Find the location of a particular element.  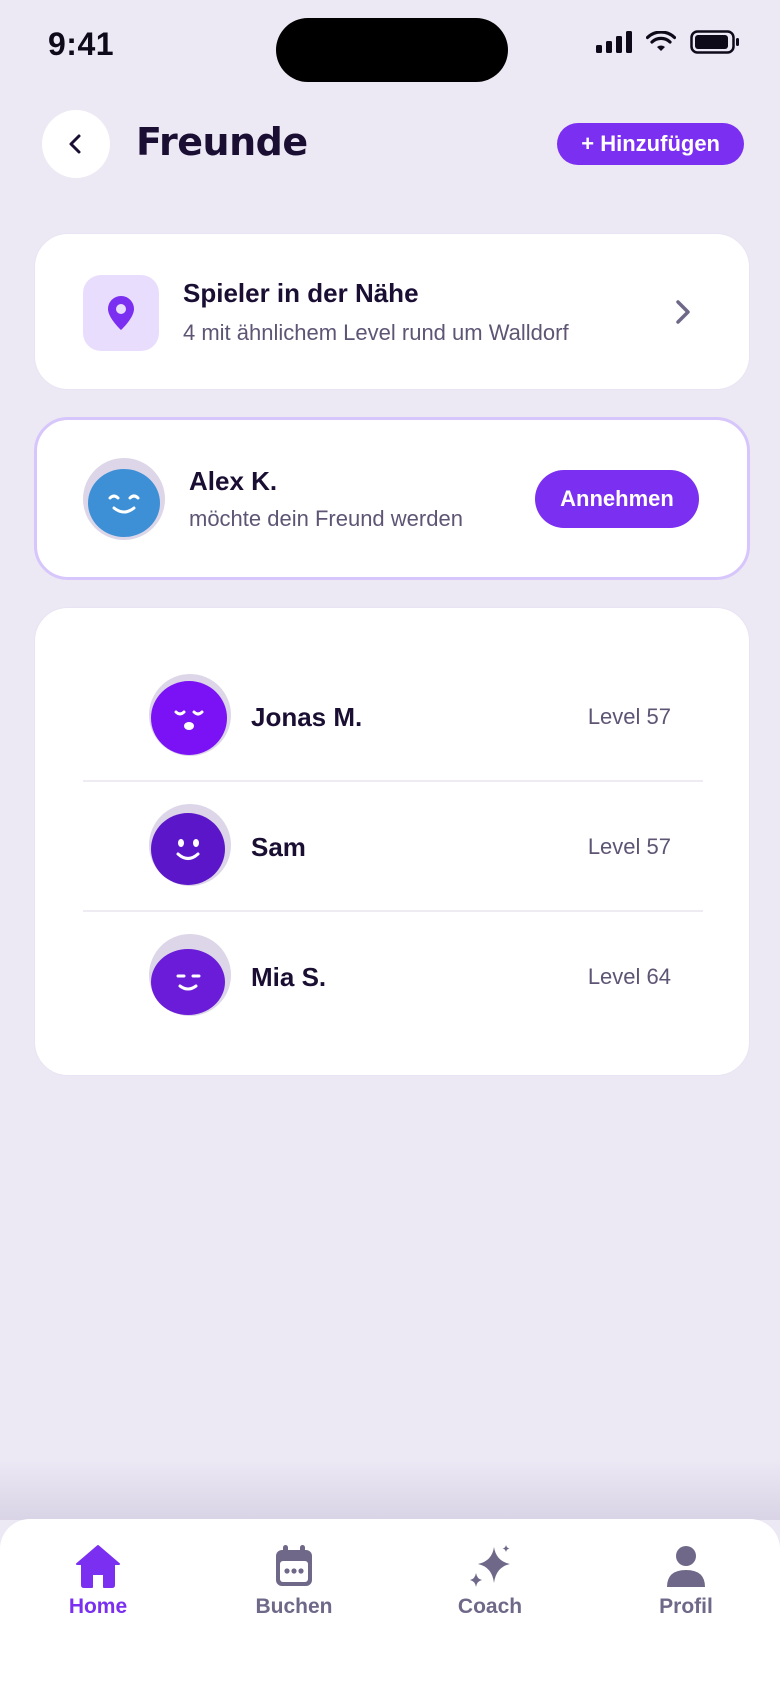

nearby-title: Spieler in der Nähe is located at coordinates (301, 293).